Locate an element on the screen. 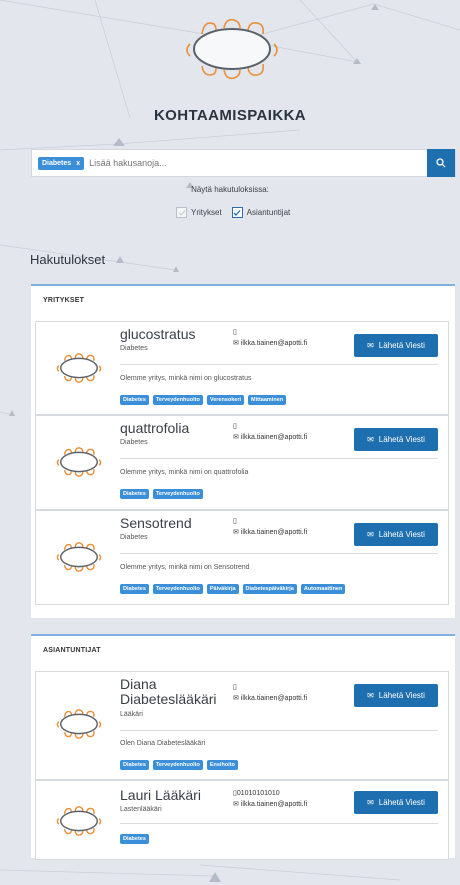 The image size is (460, 885). expert-name: Diana Diabeteslääkäri is located at coordinates (168, 692).